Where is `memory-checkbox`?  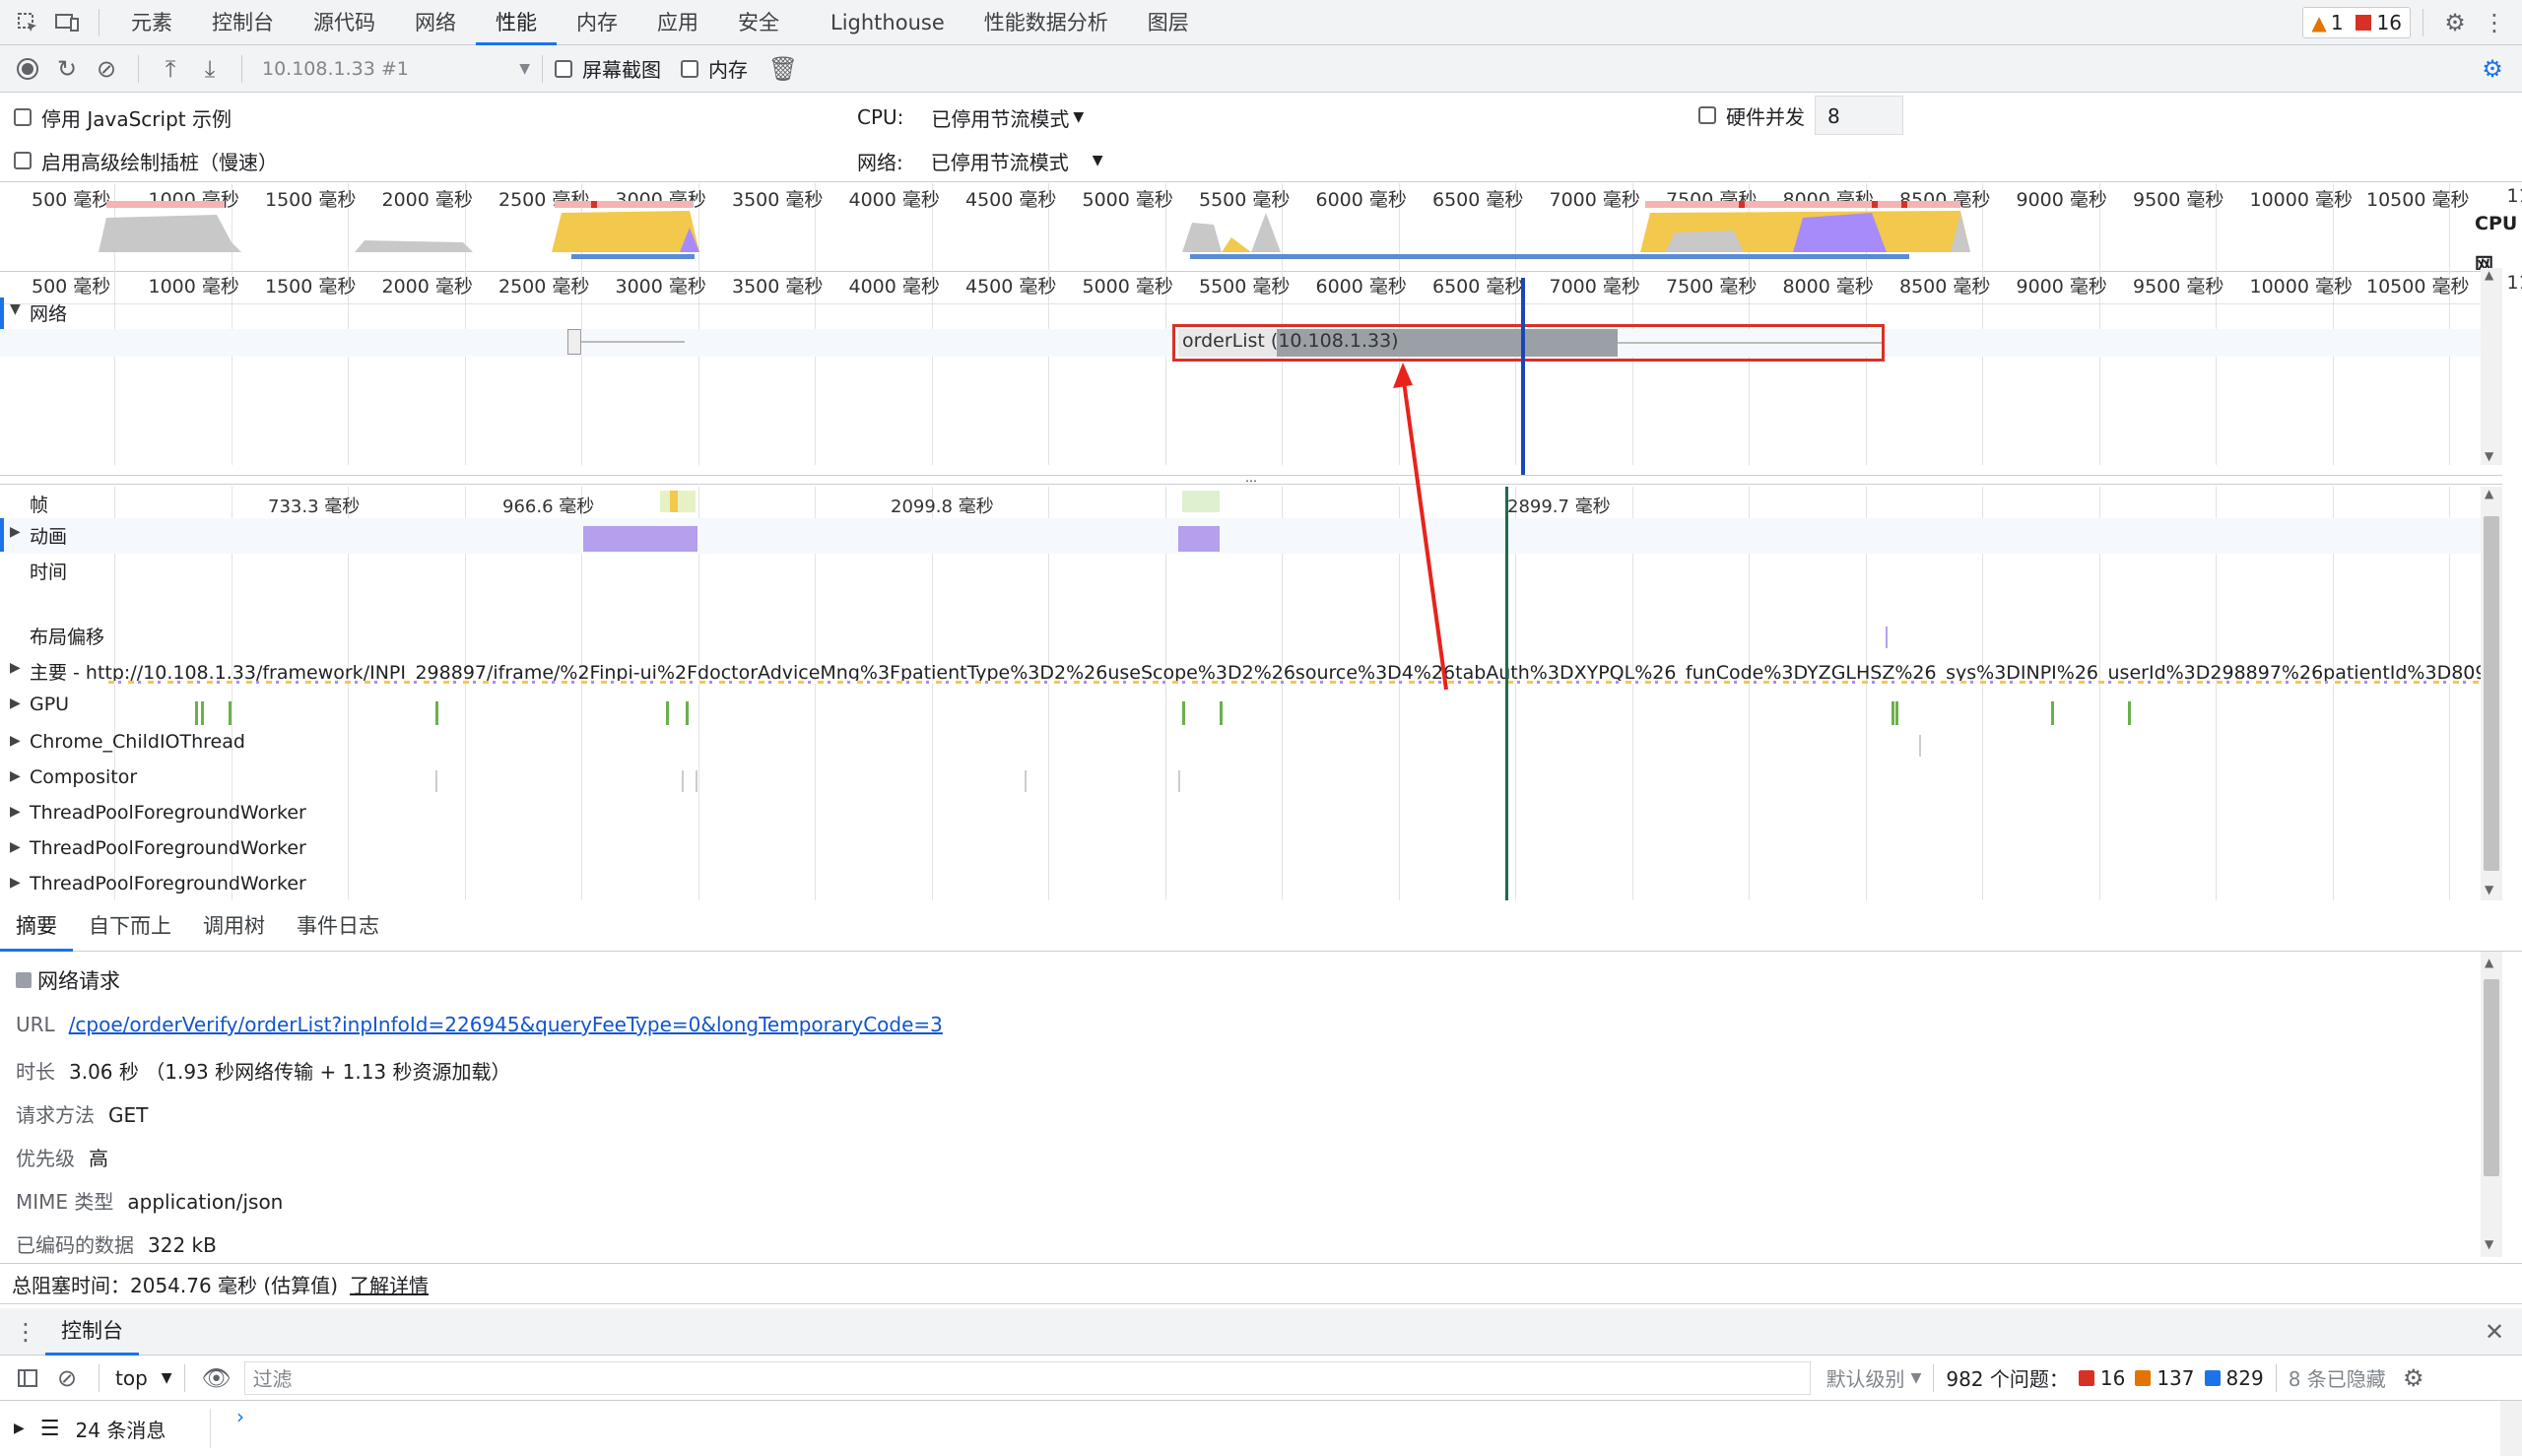
memory-checkbox is located at coordinates (689, 68).